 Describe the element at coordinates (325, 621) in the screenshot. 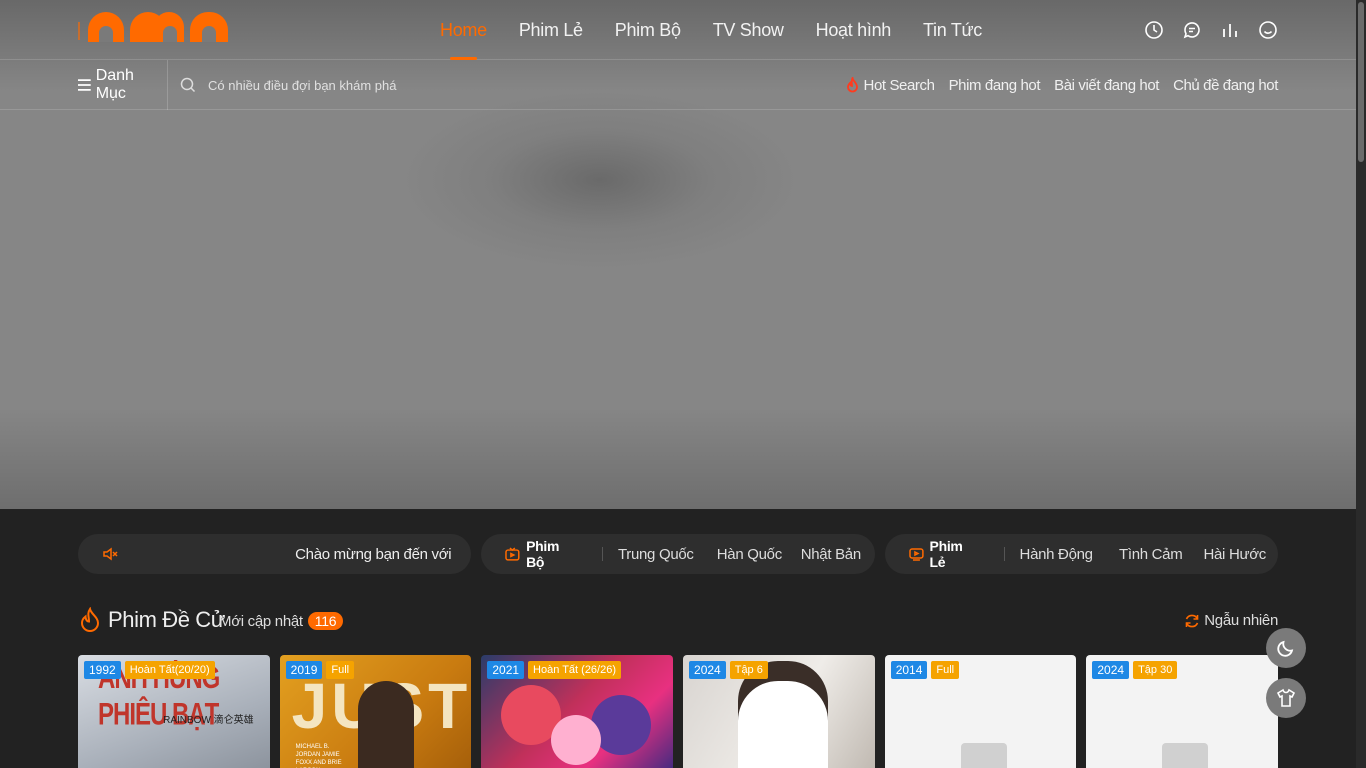

I see `updated-count-badge: 116` at that location.